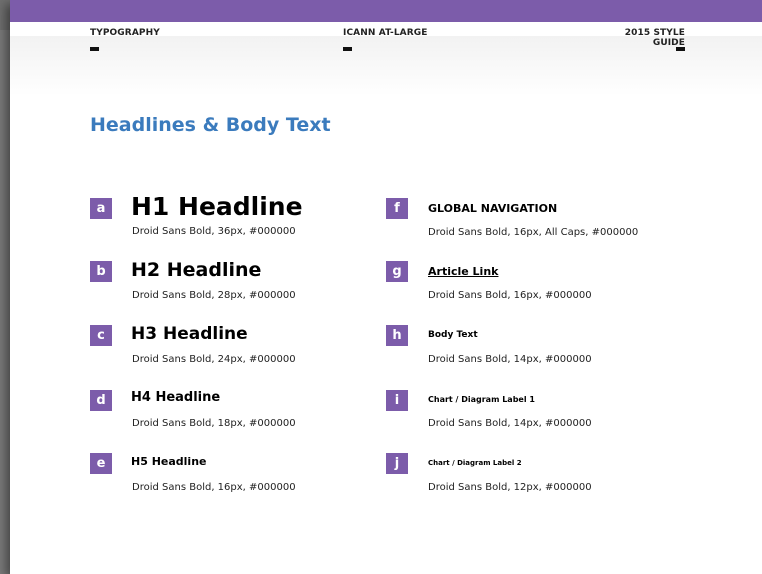 This screenshot has width=762, height=574. What do you see at coordinates (217, 206) in the screenshot?
I see `h1-sample: H1 Headline` at bounding box center [217, 206].